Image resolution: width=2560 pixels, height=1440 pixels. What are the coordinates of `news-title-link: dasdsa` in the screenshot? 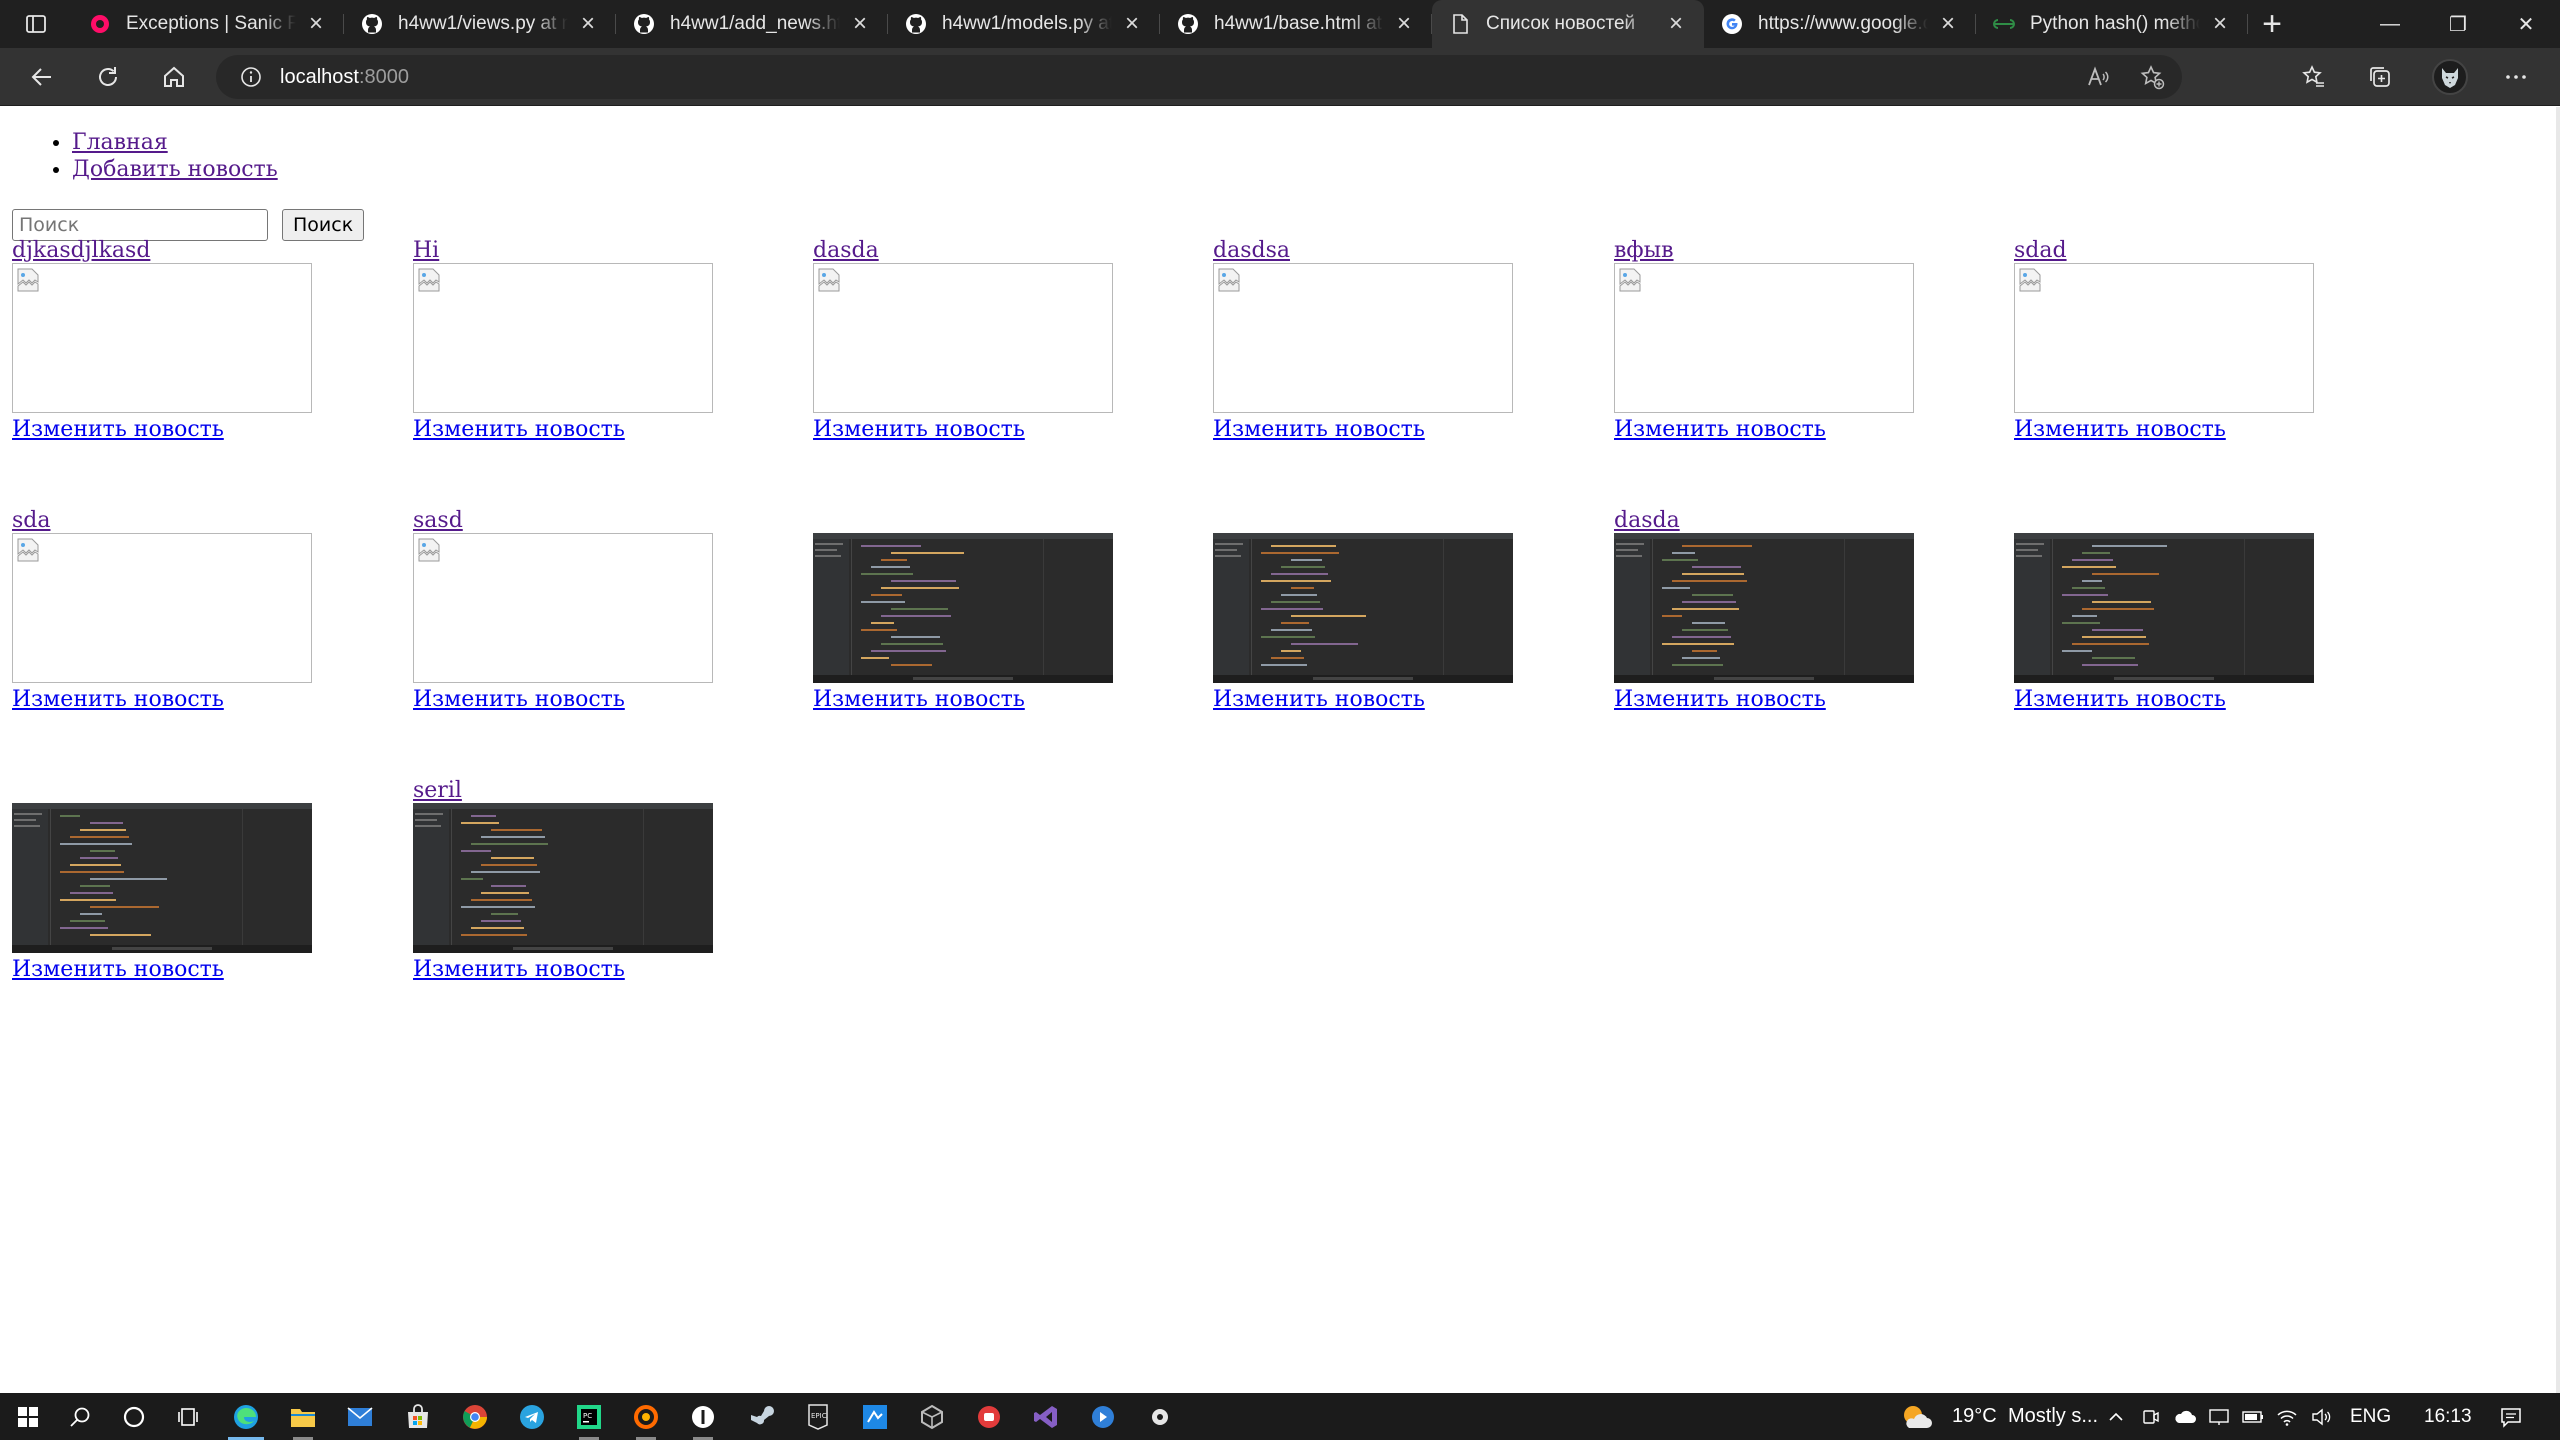 It's located at (1251, 251).